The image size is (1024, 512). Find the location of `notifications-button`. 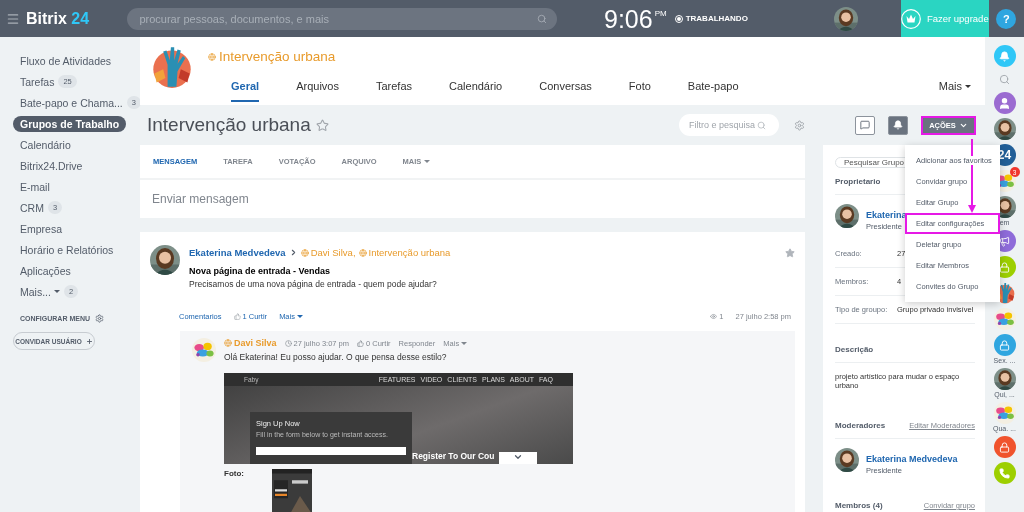

notifications-button is located at coordinates (1004, 56).